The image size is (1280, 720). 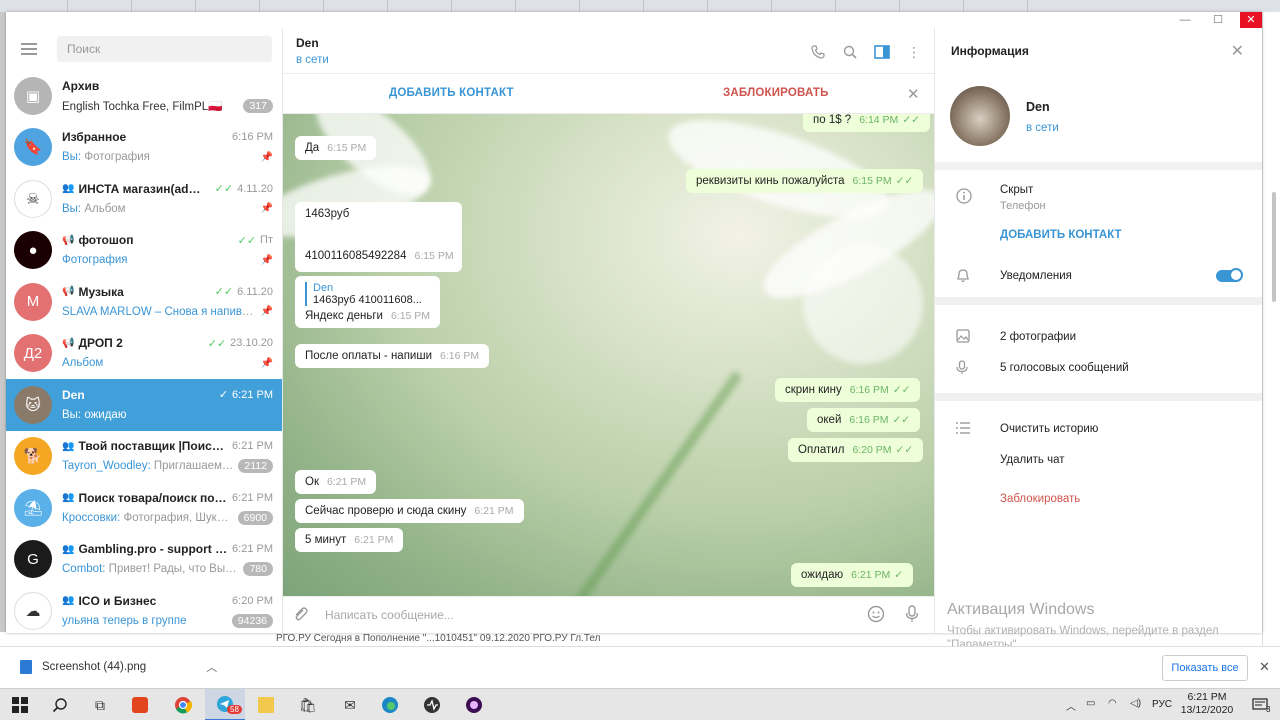 What do you see at coordinates (1162, 704) in the screenshot?
I see `language-indicator: РУС` at bounding box center [1162, 704].